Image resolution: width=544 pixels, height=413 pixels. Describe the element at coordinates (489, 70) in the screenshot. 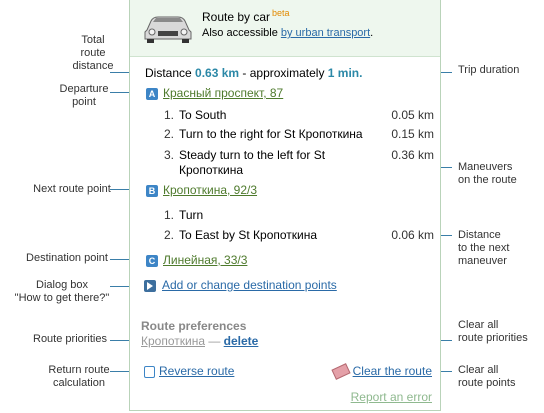

I see `callout-trip-duration: Trip duration` at that location.